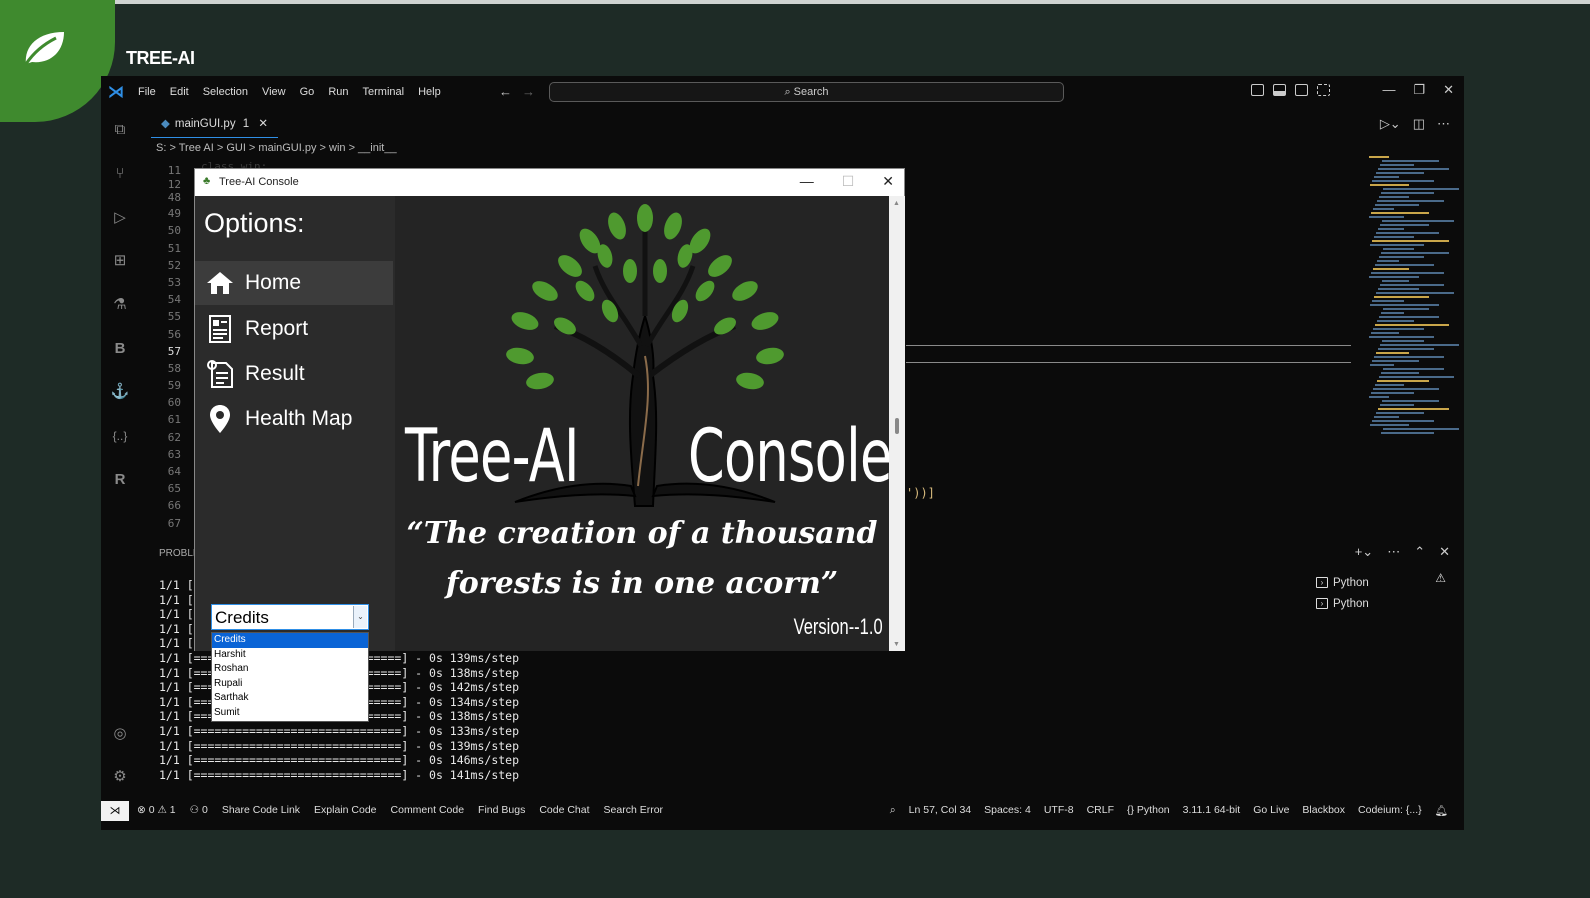 The width and height of the screenshot is (1590, 898). What do you see at coordinates (510, 91) in the screenshot?
I see `back-arrow-icon: ←` at bounding box center [510, 91].